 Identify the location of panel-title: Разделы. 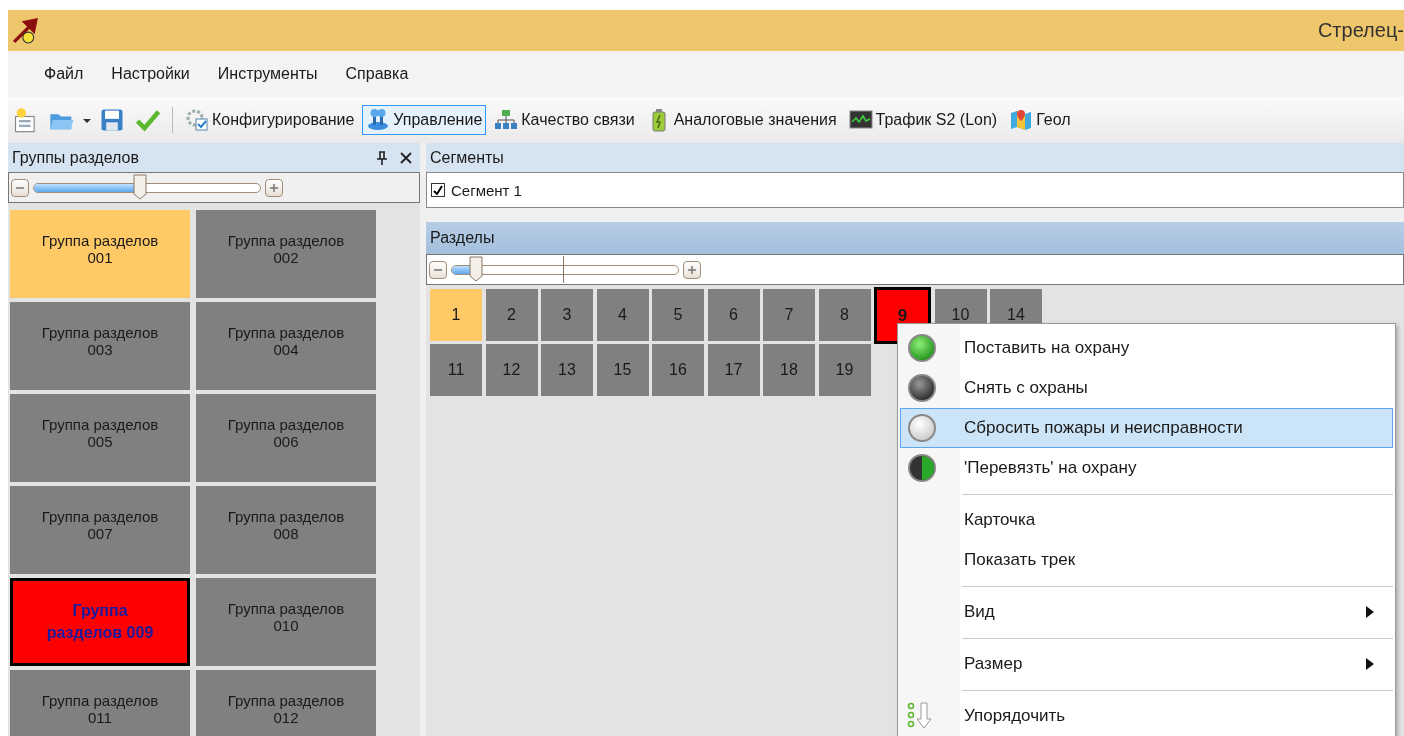
(463, 238).